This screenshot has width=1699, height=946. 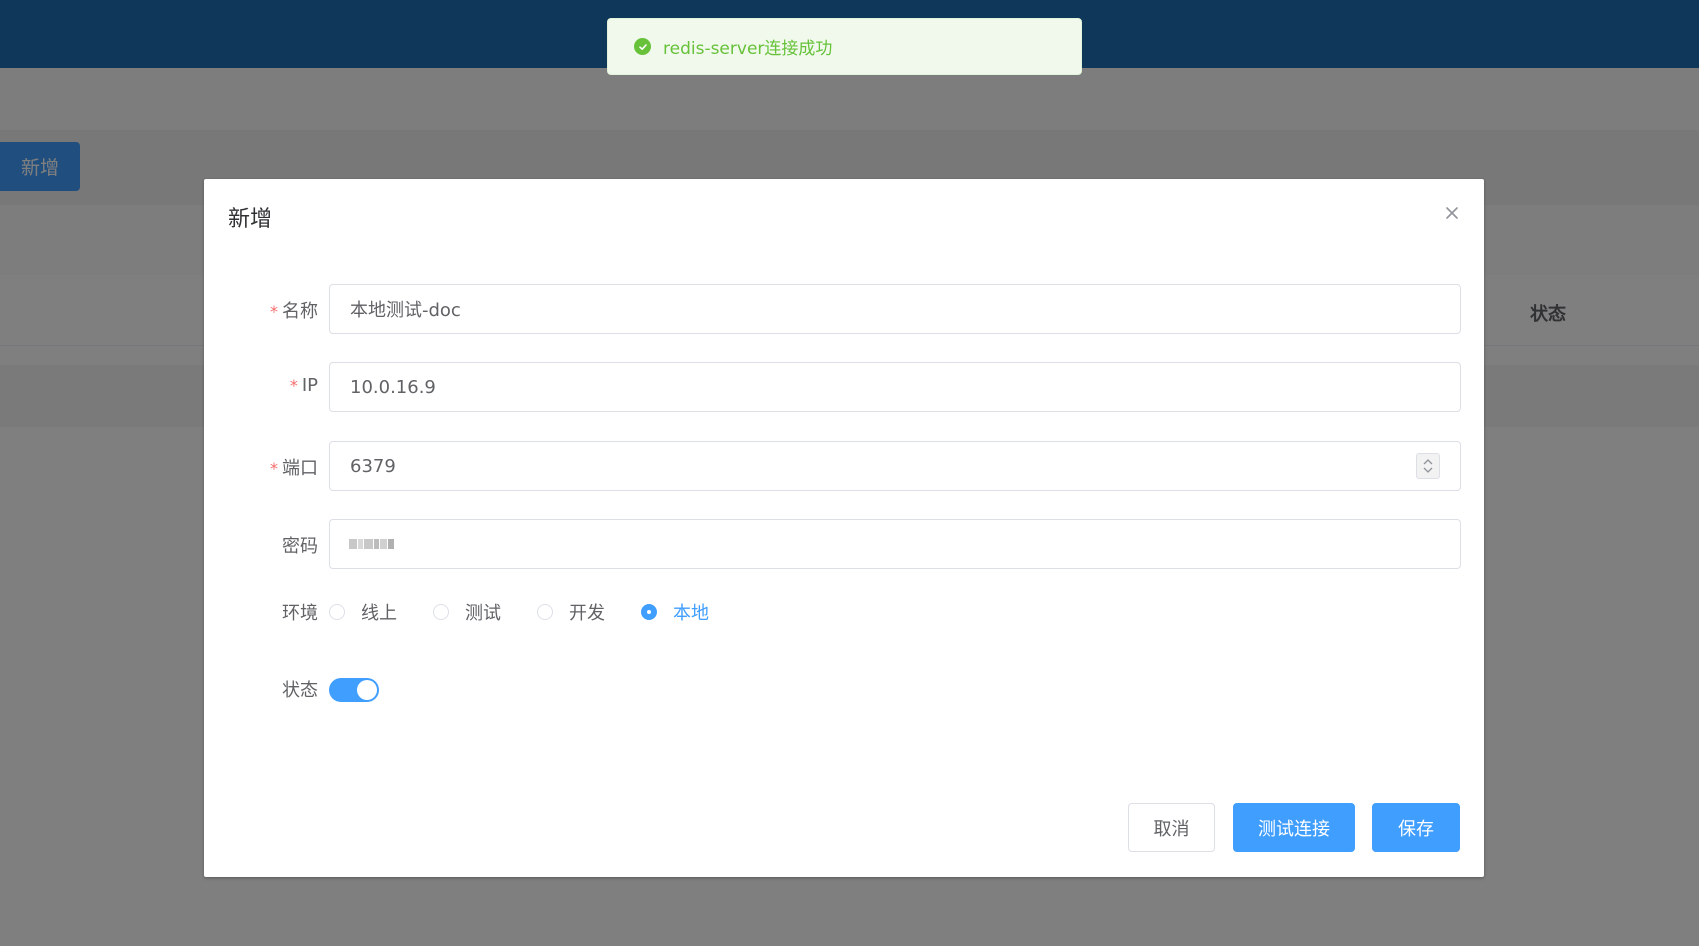 What do you see at coordinates (642, 46) in the screenshot?
I see `check-circle-icon` at bounding box center [642, 46].